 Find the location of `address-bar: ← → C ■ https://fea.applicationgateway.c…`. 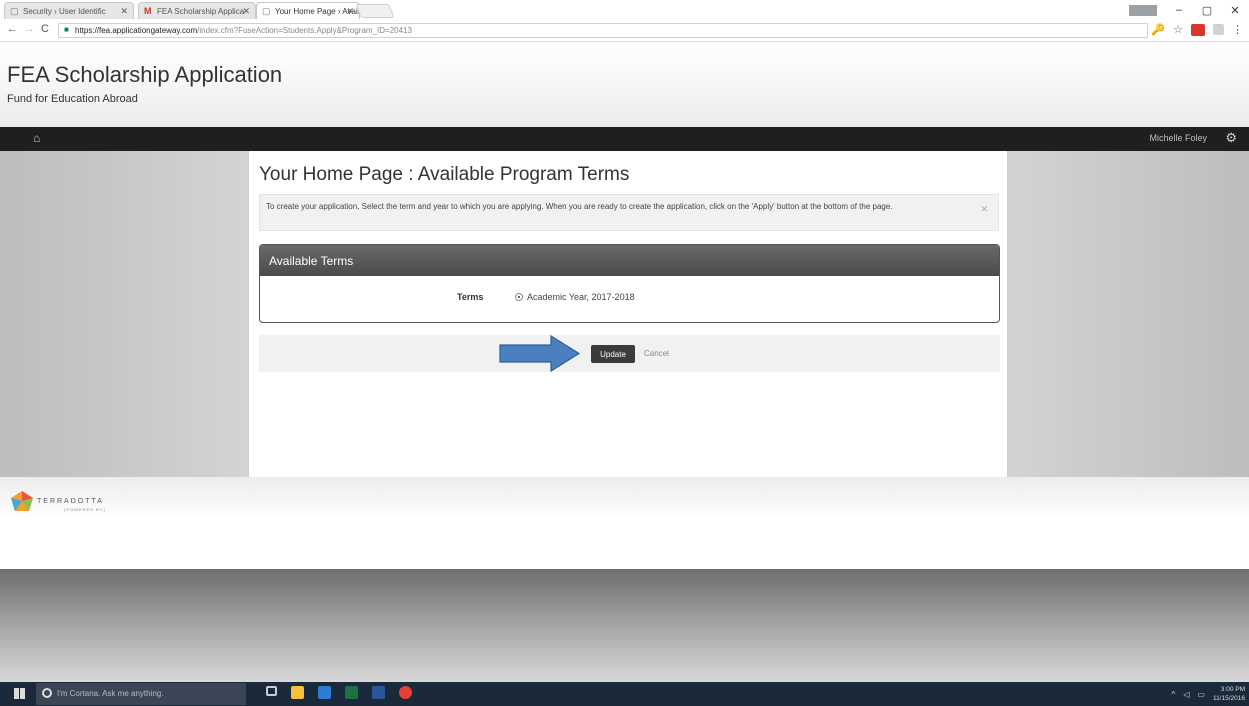

address-bar: ← → C ■ https://fea.applicationgateway.c… is located at coordinates (624, 31).